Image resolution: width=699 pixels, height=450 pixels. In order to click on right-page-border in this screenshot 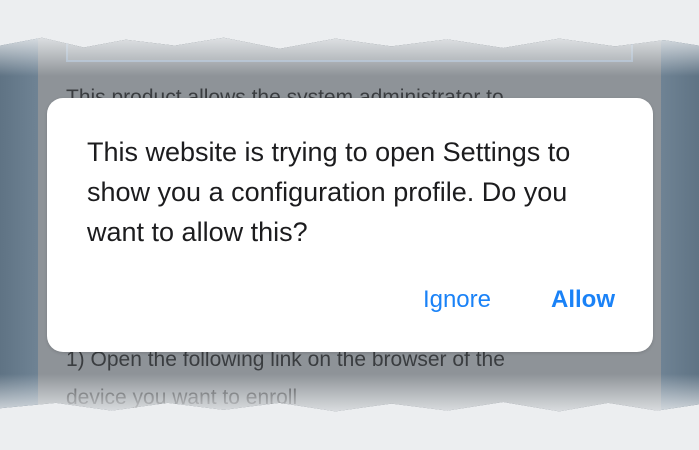, I will do `click(680, 224)`.